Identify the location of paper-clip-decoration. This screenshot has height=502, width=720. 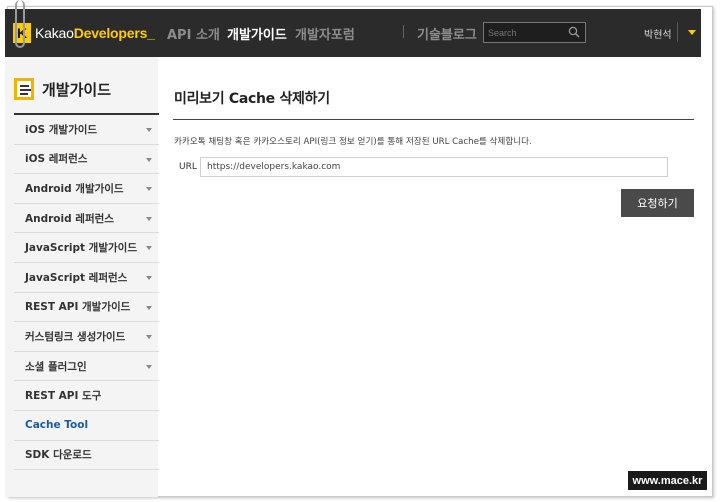
(20, 24).